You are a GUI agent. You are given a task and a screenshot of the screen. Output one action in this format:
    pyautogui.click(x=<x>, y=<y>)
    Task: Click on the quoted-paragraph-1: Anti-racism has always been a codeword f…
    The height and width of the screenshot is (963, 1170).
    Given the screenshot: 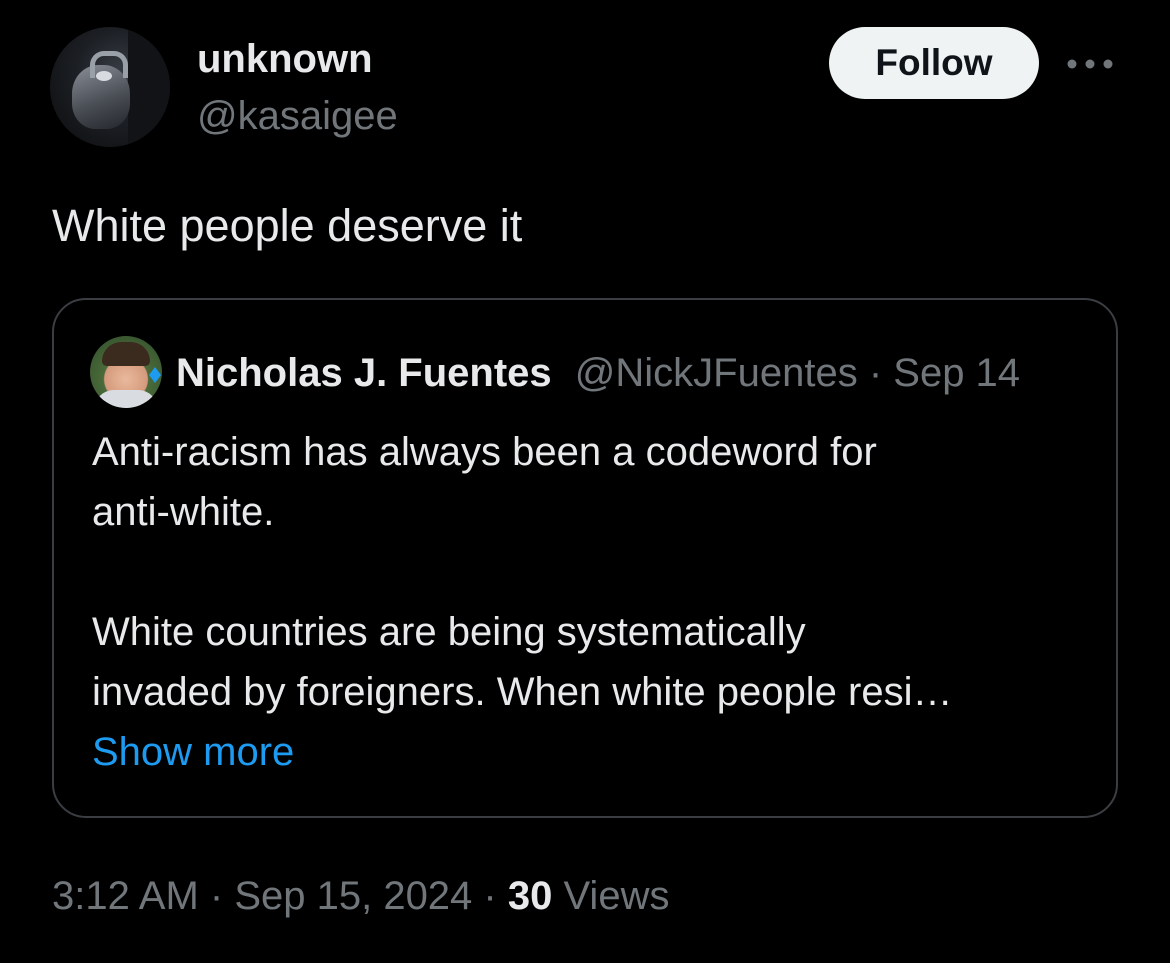 What is the action you would take?
    pyautogui.click(x=484, y=482)
    